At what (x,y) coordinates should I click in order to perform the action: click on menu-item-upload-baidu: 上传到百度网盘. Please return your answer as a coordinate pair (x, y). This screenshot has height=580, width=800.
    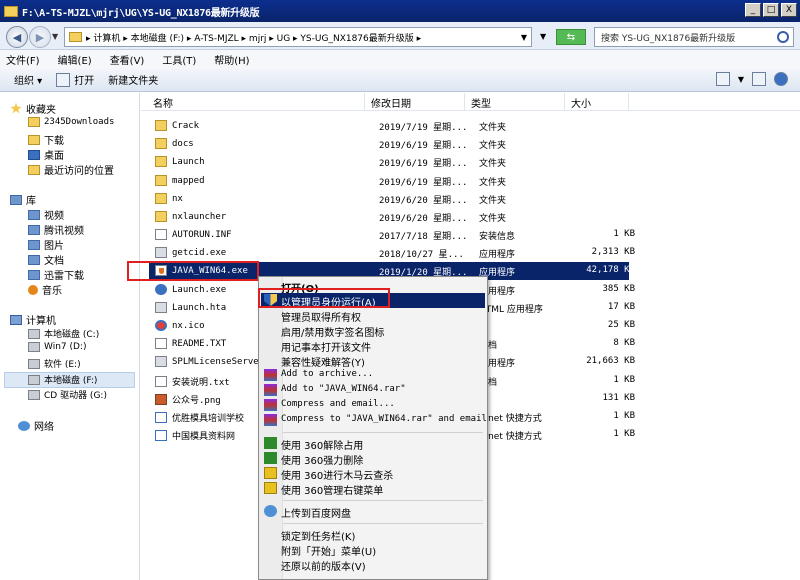
    Looking at the image, I should click on (373, 512).